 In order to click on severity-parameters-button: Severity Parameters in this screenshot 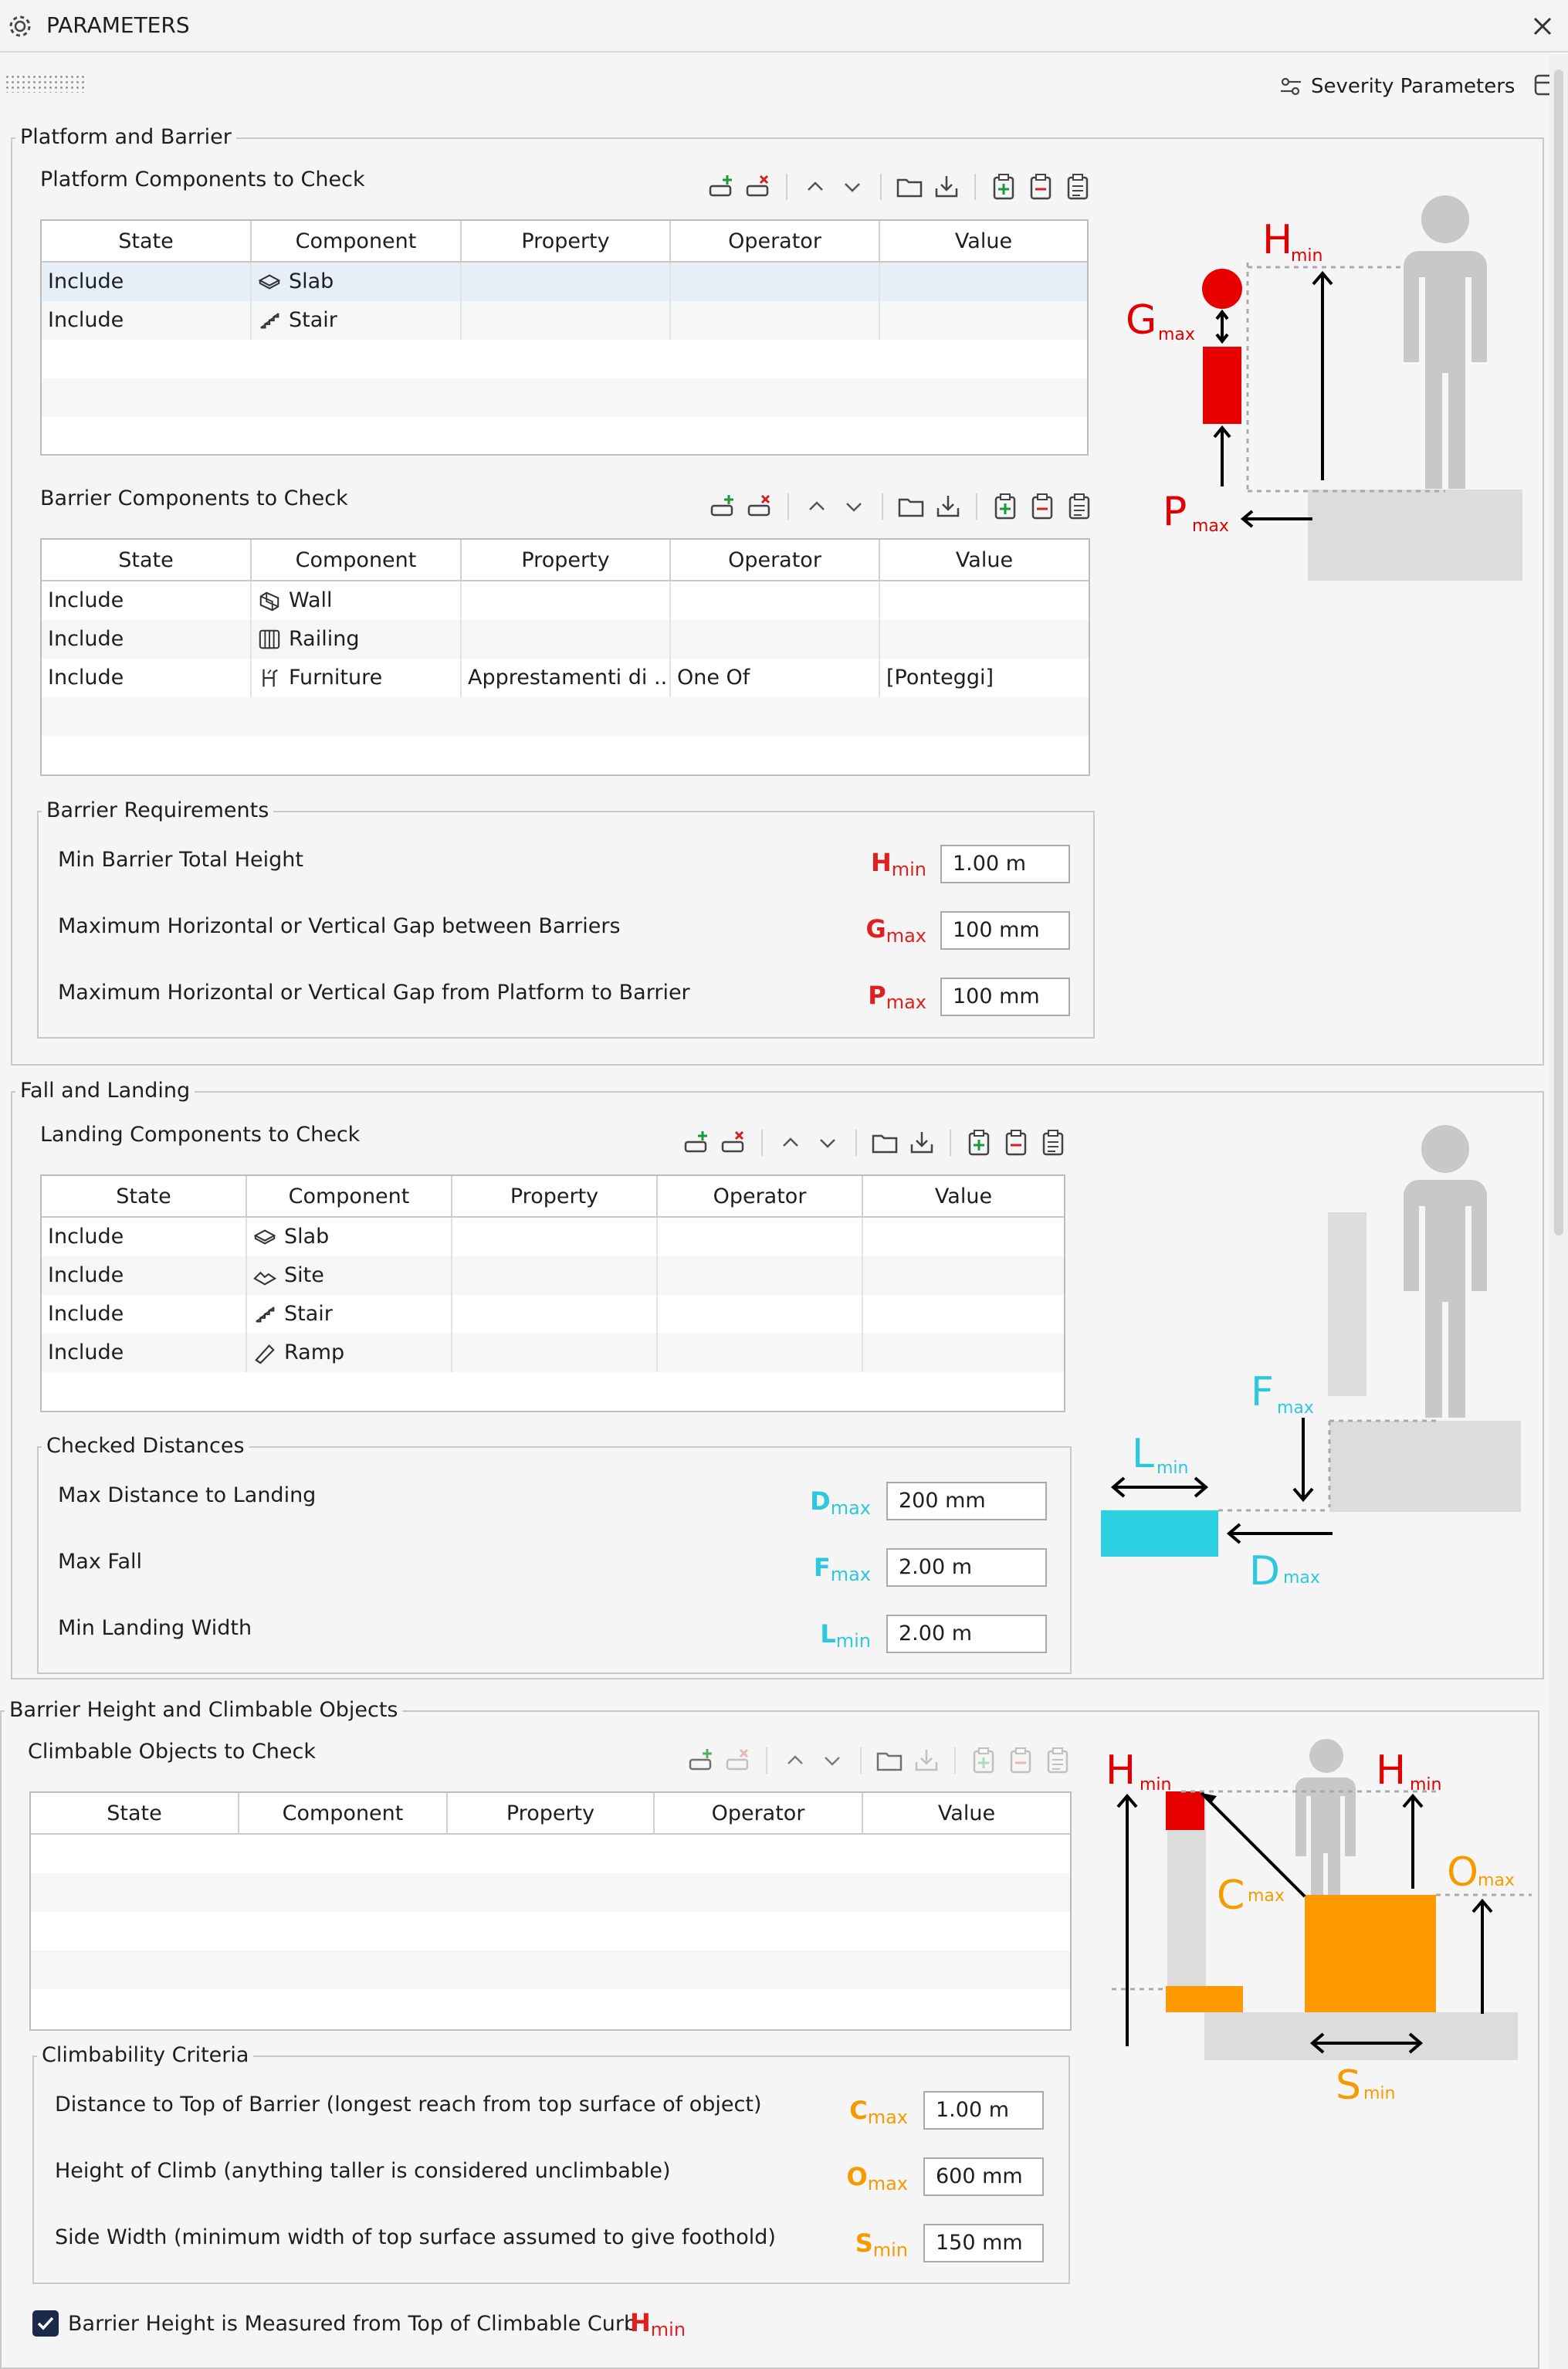, I will do `click(1396, 86)`.